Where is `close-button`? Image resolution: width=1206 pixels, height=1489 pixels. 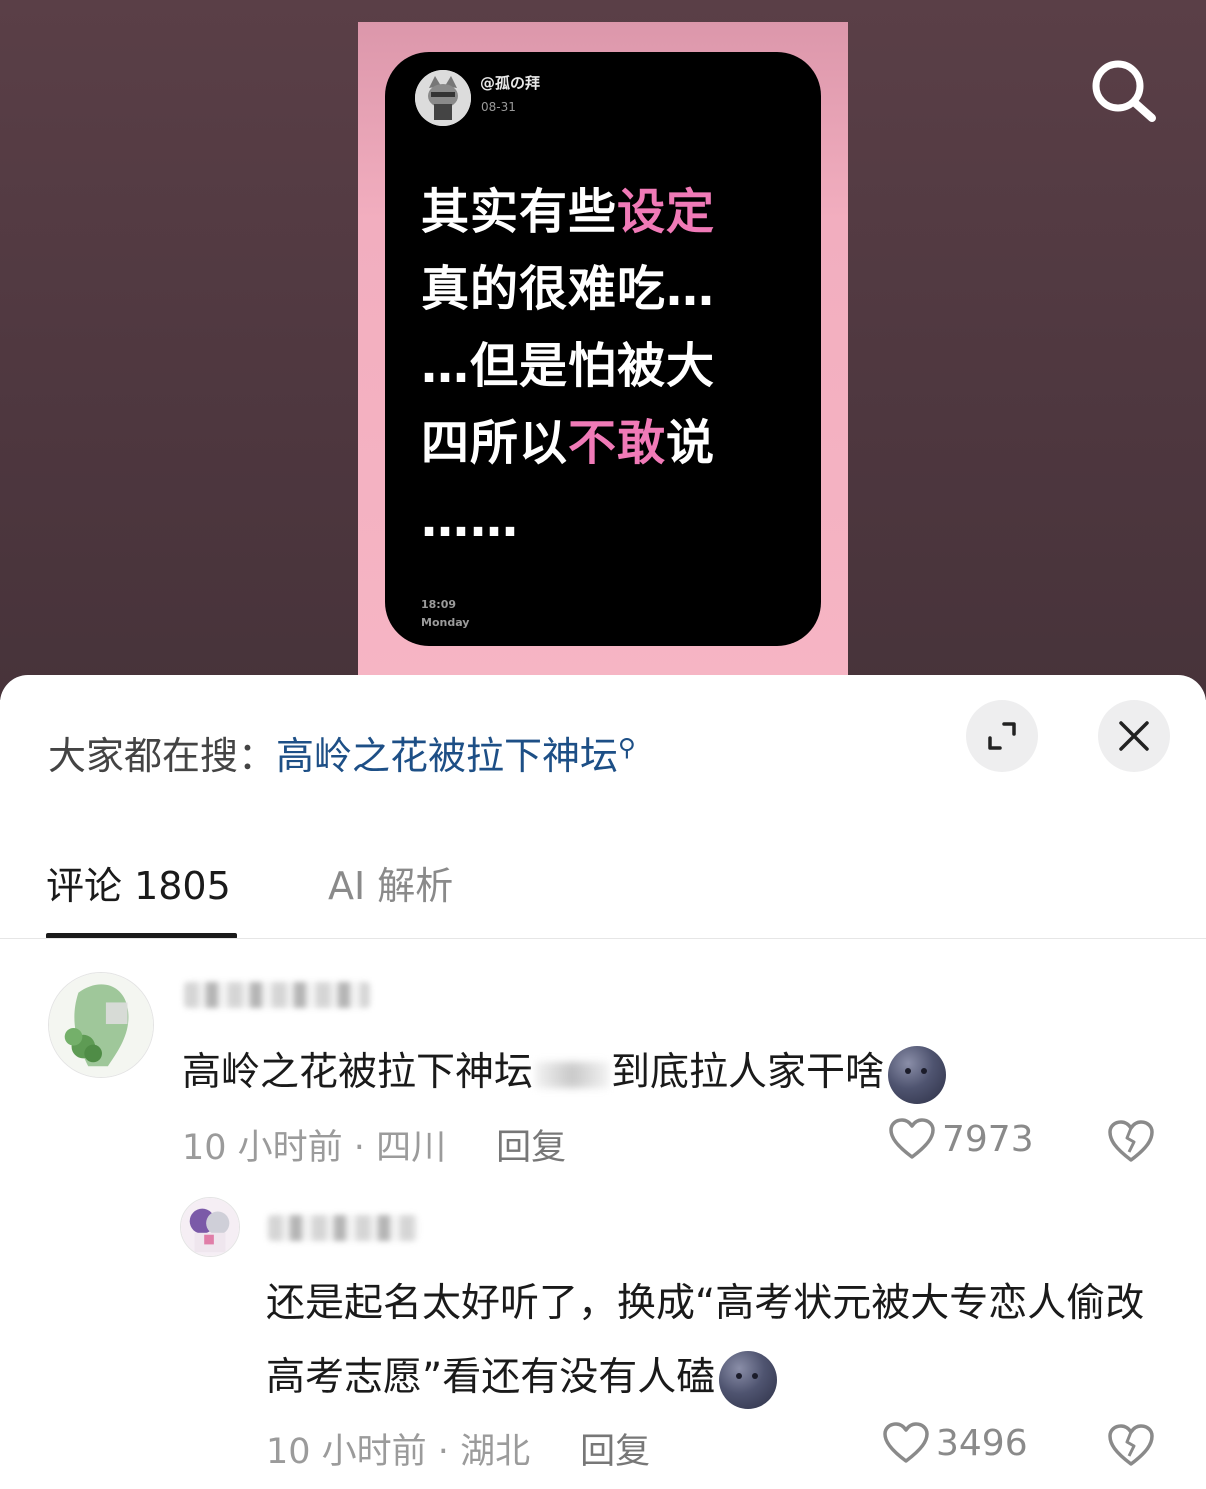 close-button is located at coordinates (1134, 736).